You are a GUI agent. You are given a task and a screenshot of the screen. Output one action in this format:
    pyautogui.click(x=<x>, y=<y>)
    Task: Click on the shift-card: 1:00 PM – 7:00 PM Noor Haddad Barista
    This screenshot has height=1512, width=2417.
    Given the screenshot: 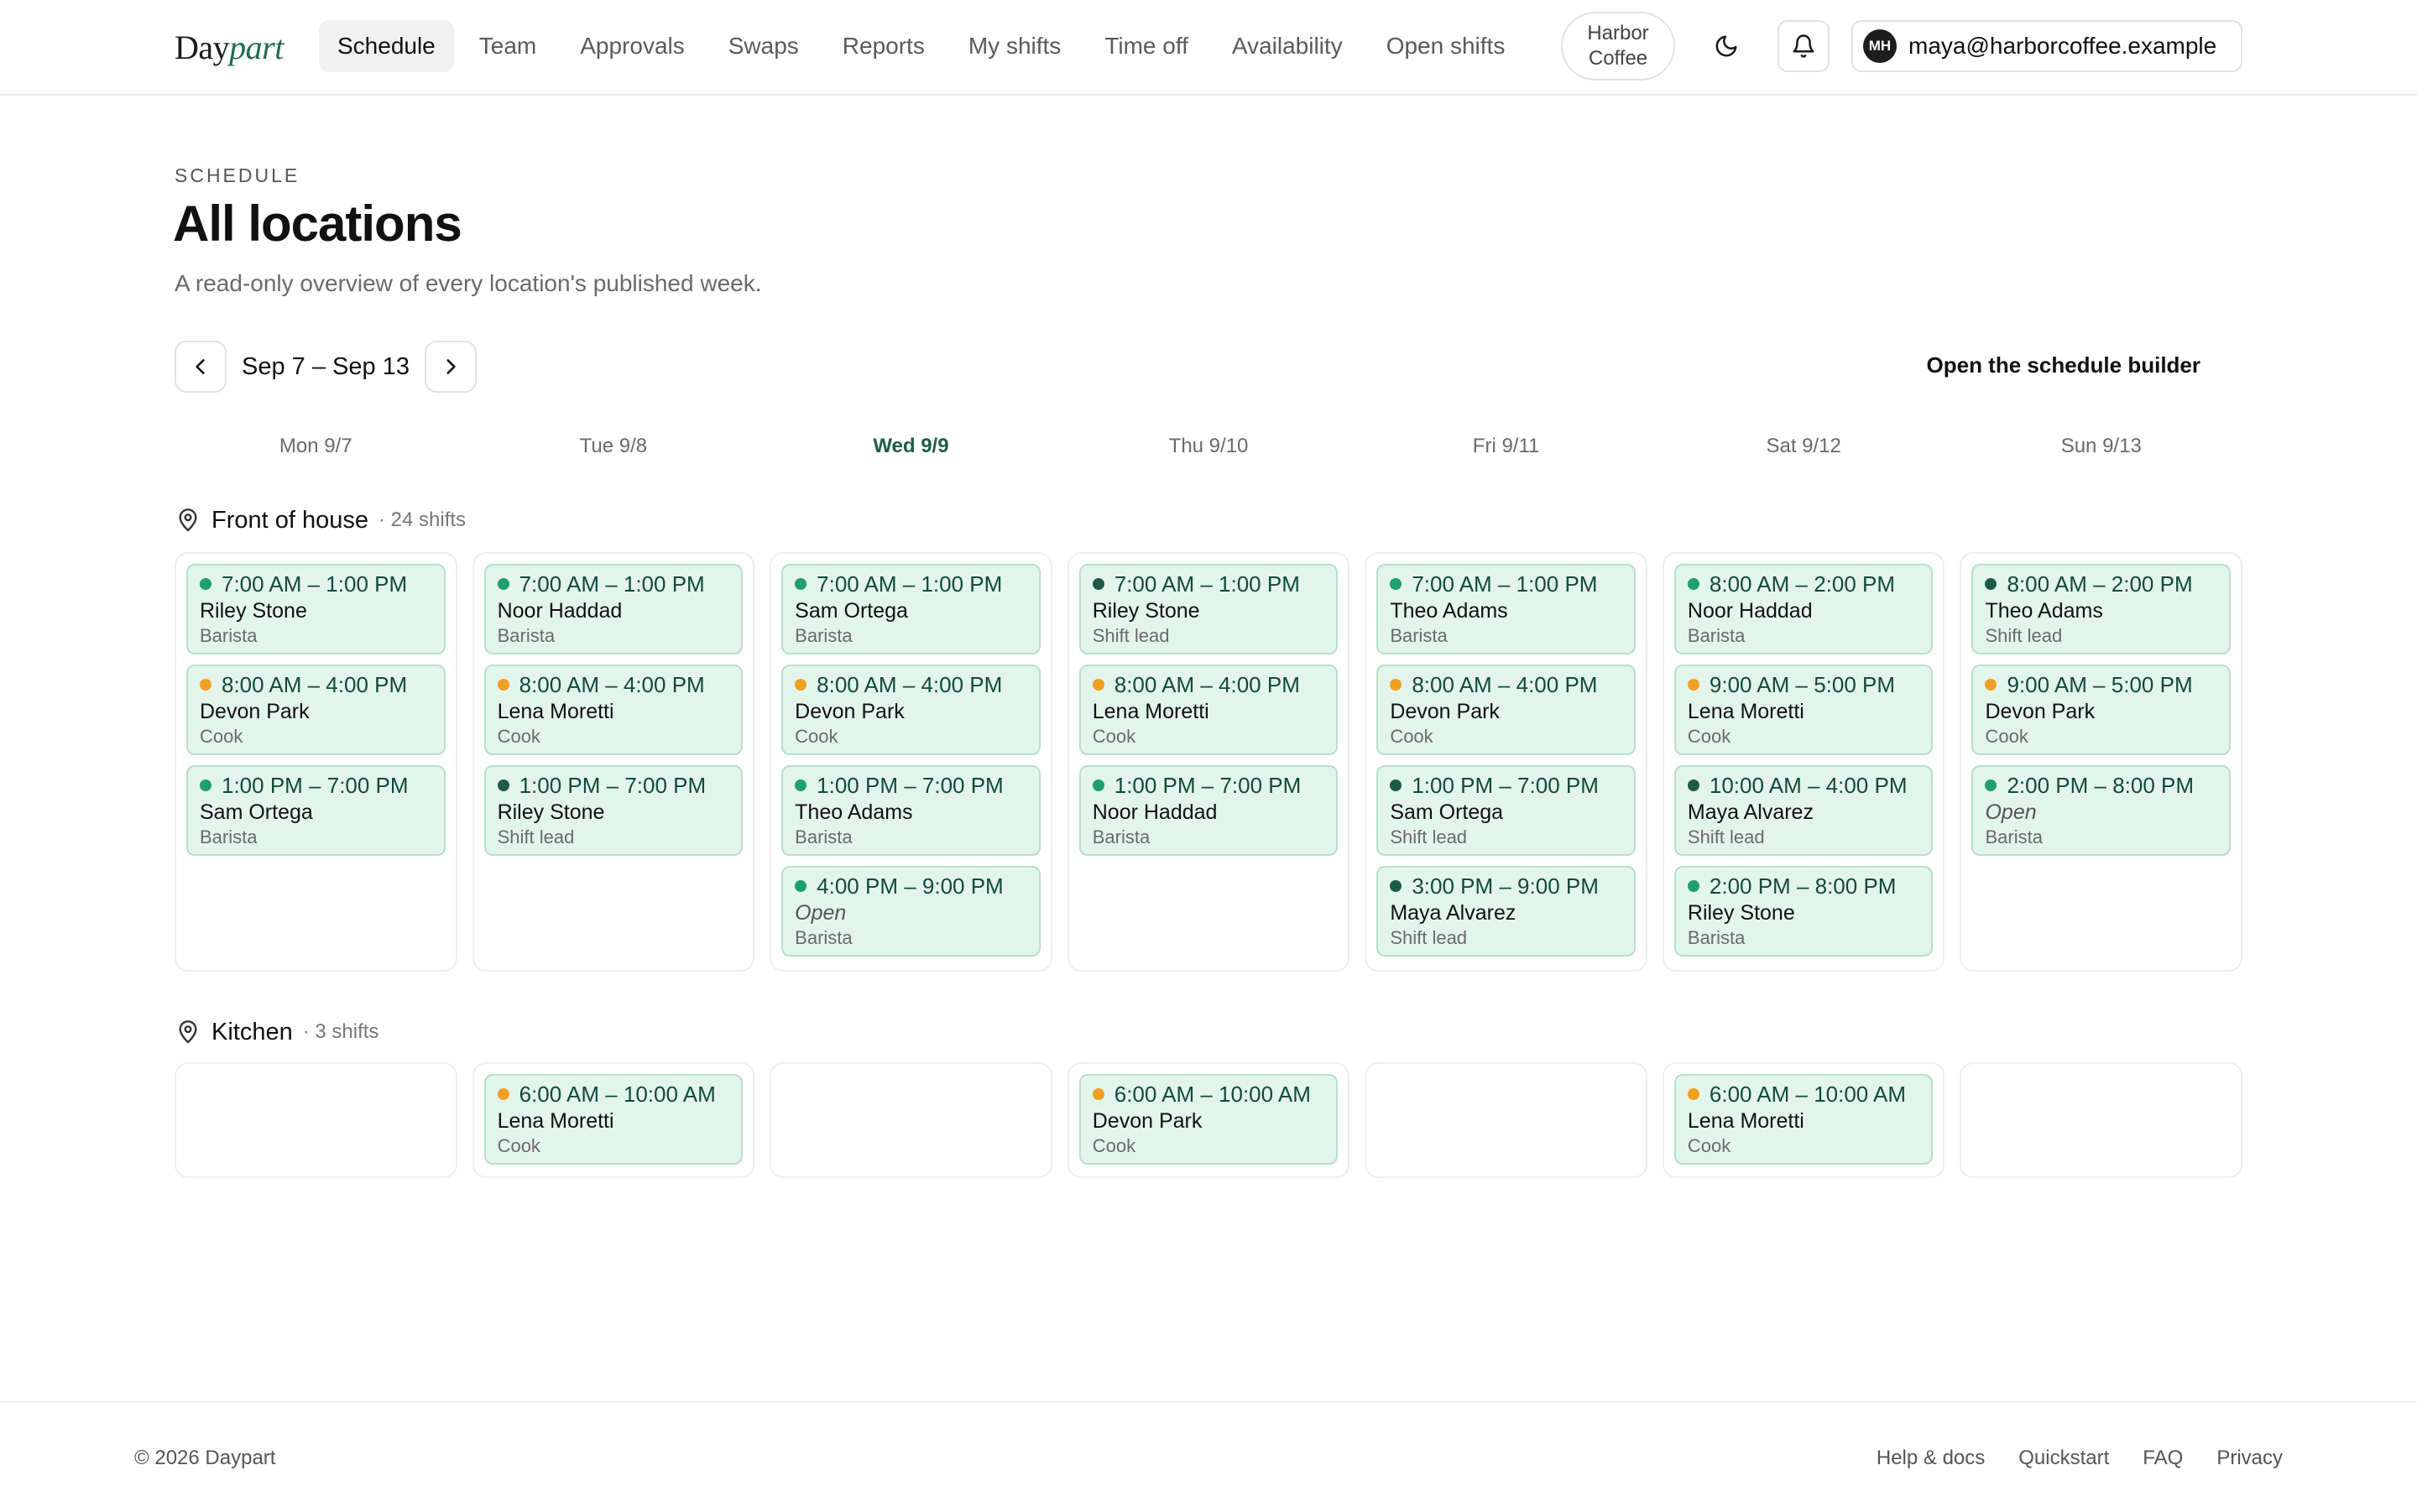 What is the action you would take?
    pyautogui.click(x=1208, y=810)
    